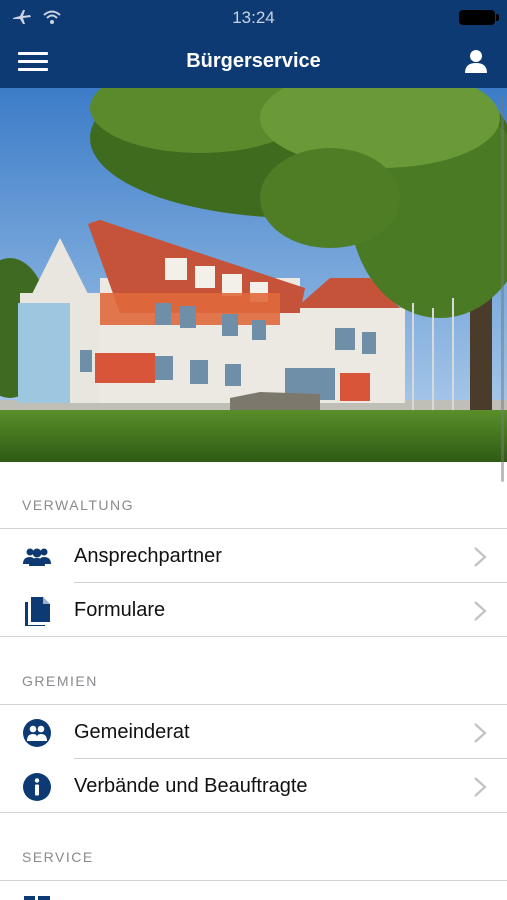 Image resolution: width=507 pixels, height=900 pixels. I want to click on battery-icon, so click(479, 17).